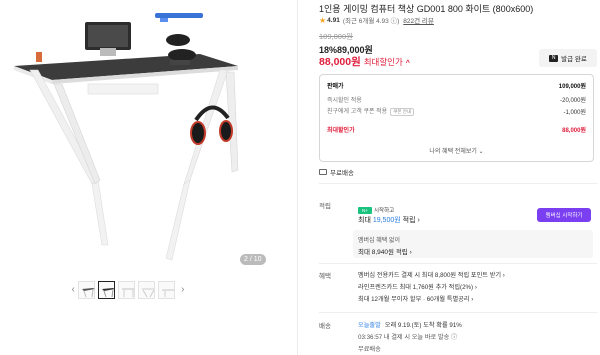 The height and width of the screenshot is (355, 600). I want to click on non-member-points-box: 멤버십 혜택 없이 최대 8,940원 적립 ›, so click(473, 244).